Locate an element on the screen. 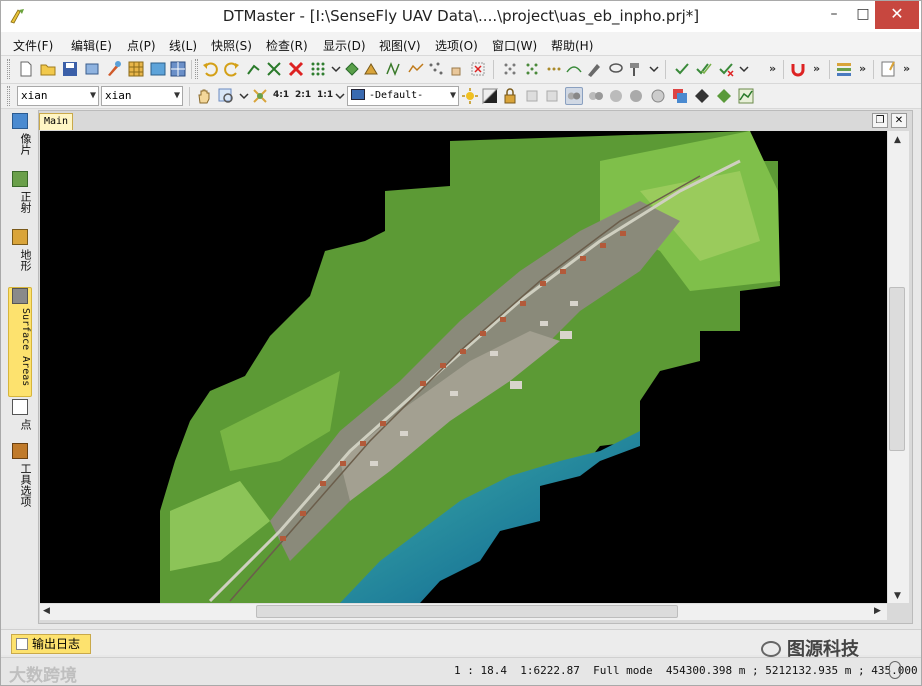 This screenshot has width=922, height=686. menu-options: 选项(O) is located at coordinates (456, 45).